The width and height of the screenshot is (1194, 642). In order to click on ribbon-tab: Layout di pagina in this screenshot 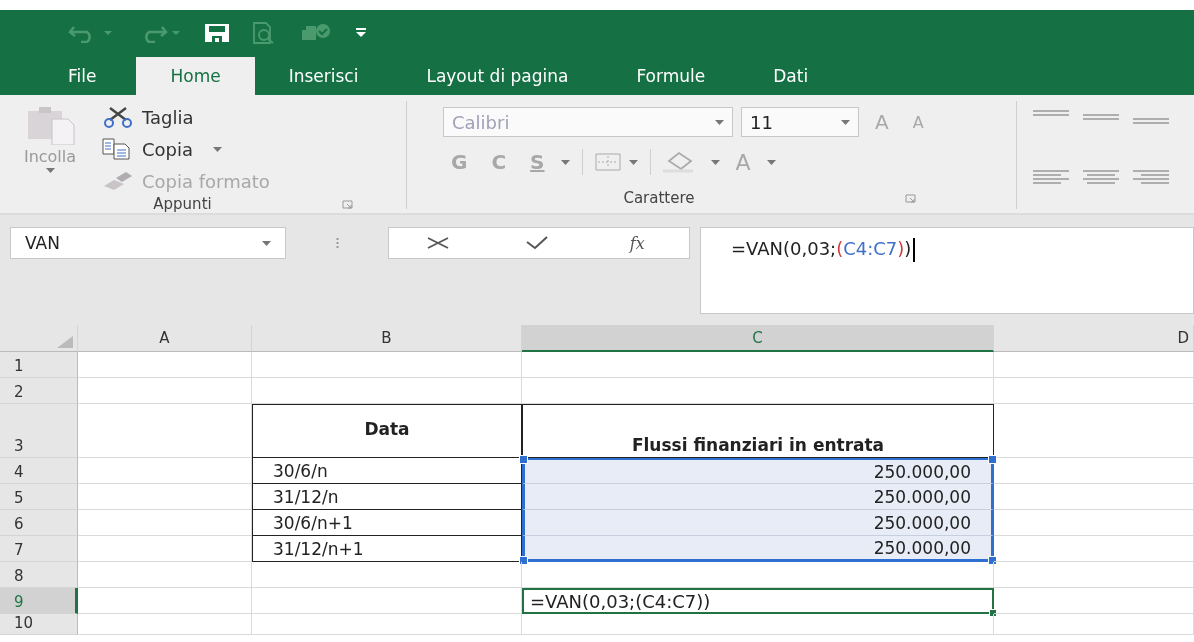, I will do `click(497, 76)`.